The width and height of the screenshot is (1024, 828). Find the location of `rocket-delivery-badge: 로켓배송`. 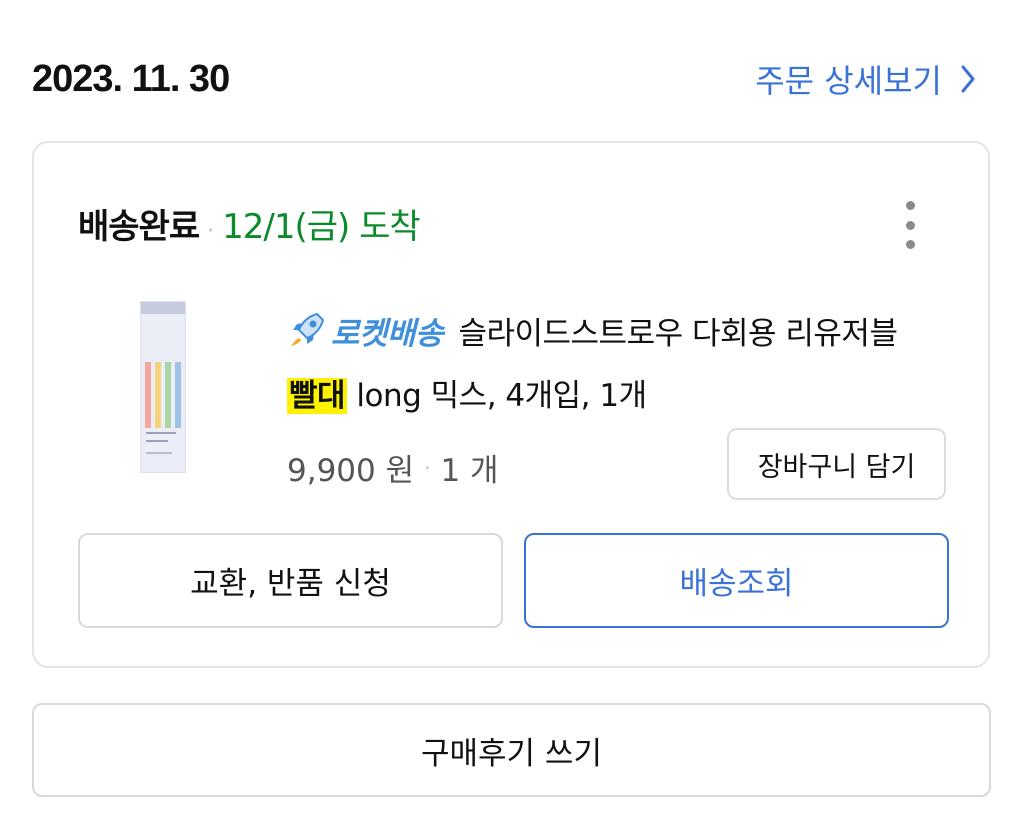

rocket-delivery-badge: 로켓배송 is located at coordinates (387, 334).